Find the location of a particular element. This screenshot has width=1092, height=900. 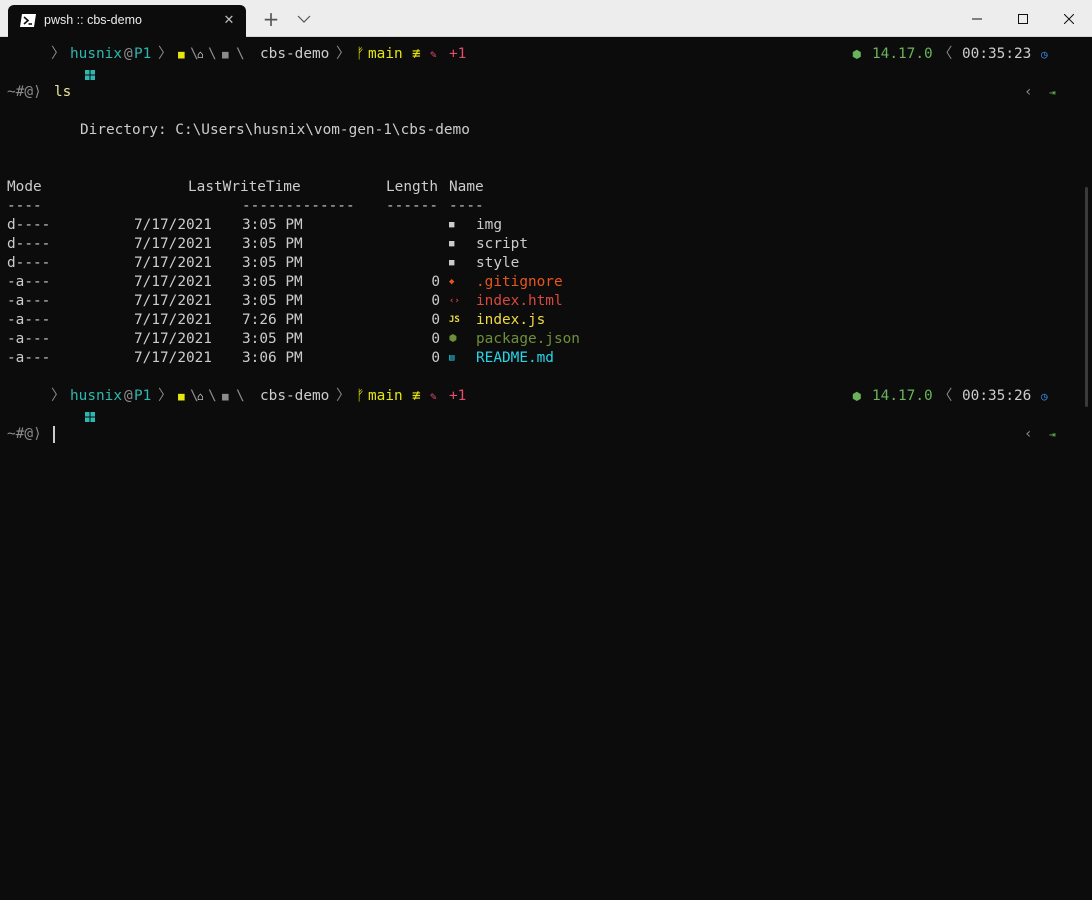

table-row: -a--- 7/17/2021 3:06 PM 0 ▤ README.md is located at coordinates (540, 358).